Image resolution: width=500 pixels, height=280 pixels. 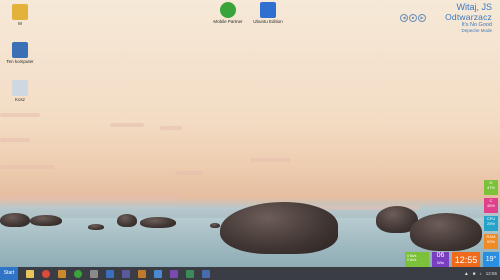 I want to click on greeting-text: Witaj, JS, so click(x=474, y=7).